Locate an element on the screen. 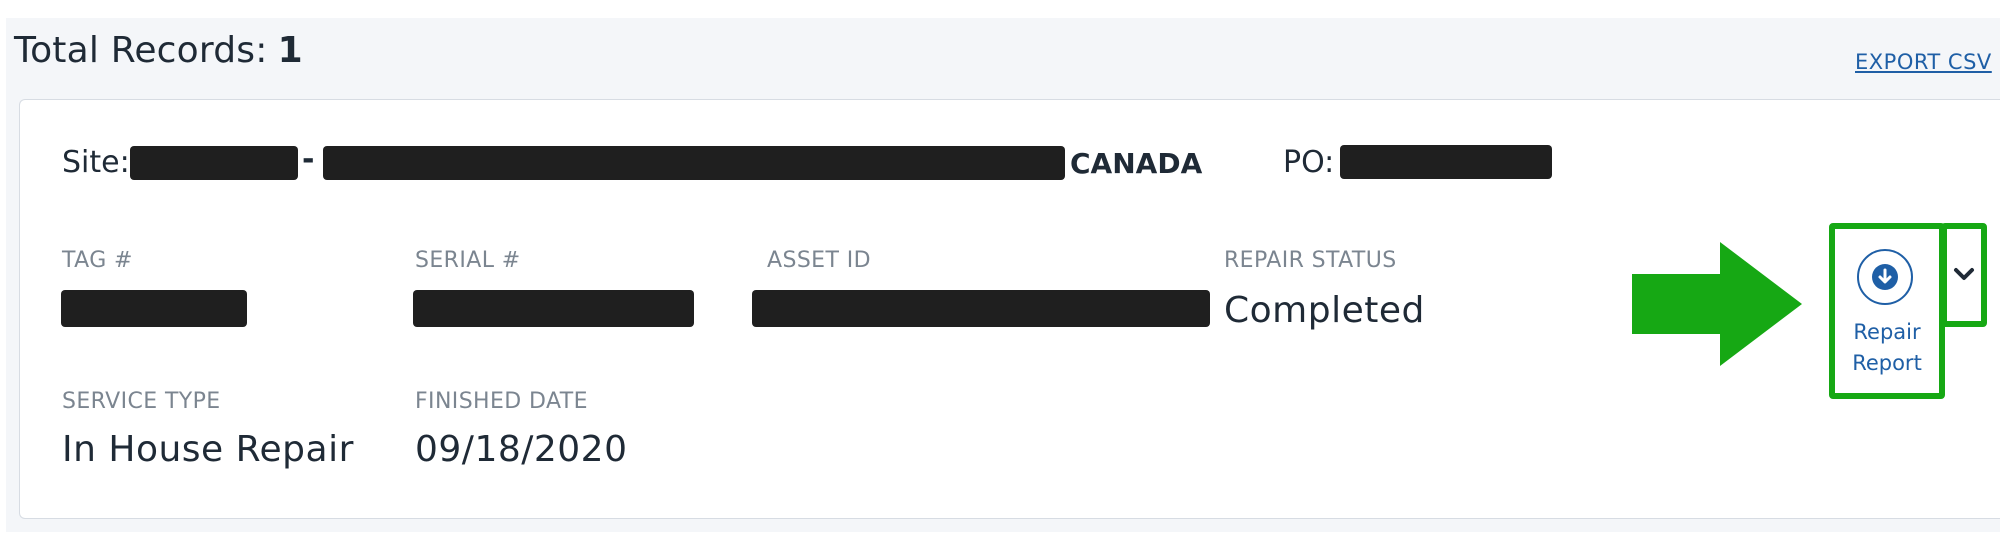 The image size is (2000, 544). finished-date-label: FINISHED DATE is located at coordinates (501, 401).